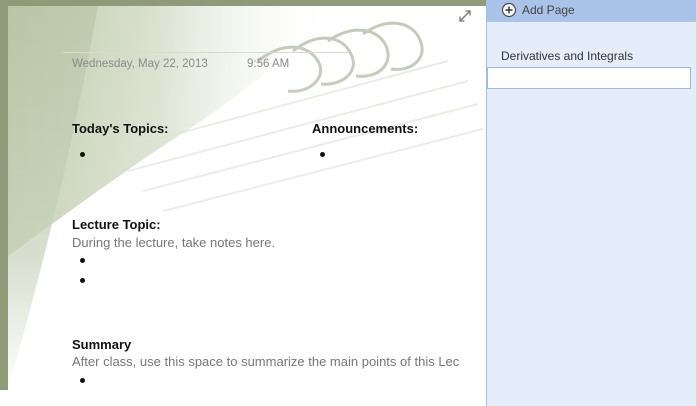 Image resolution: width=697 pixels, height=406 pixels. What do you see at coordinates (268, 64) in the screenshot?
I see `page-time: 9:56 AM` at bounding box center [268, 64].